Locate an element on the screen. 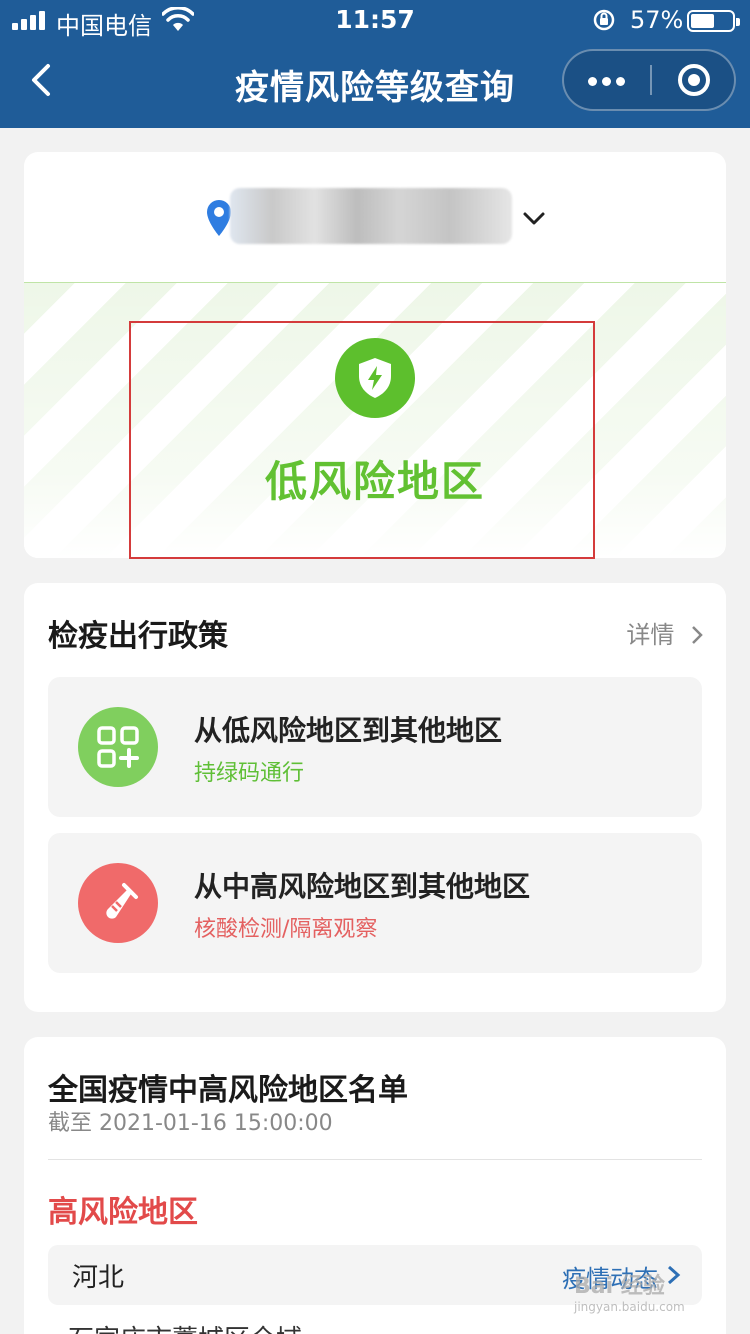 The width and height of the screenshot is (750, 1334). policy-item-high-risk: 从中高风险地区到其他地区 核酸检测/隔离观察 is located at coordinates (375, 903).